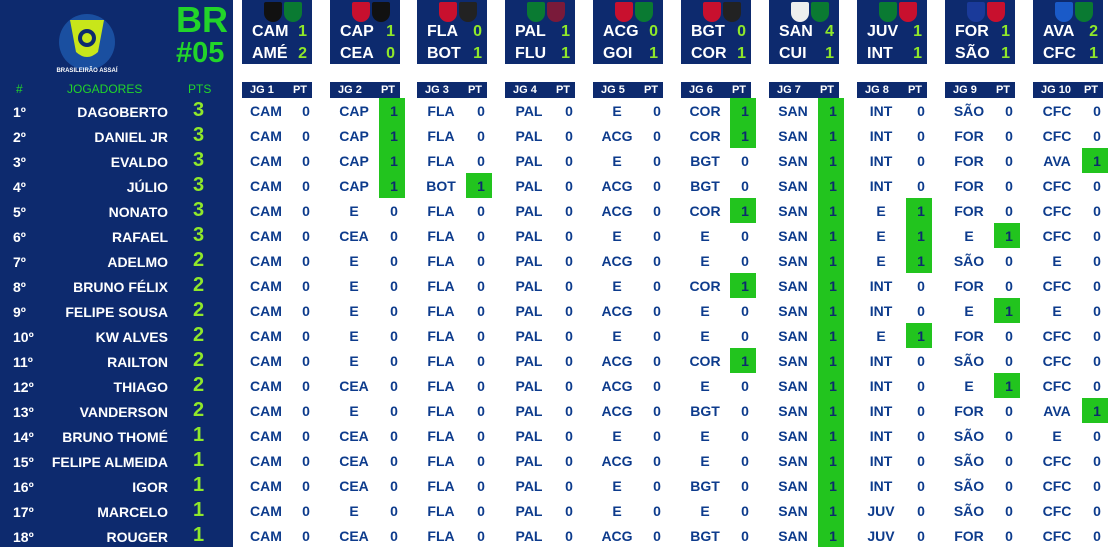  What do you see at coordinates (881, 486) in the screenshot?
I see `pick-team: INT` at bounding box center [881, 486].